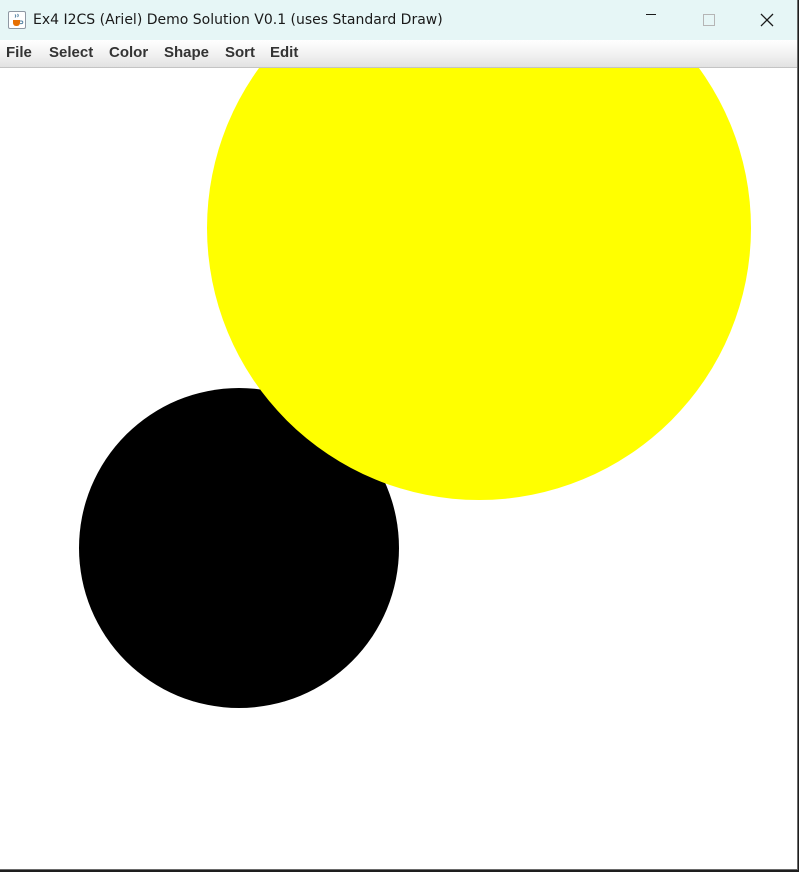  What do you see at coordinates (128, 53) in the screenshot?
I see `menu-color: Color` at bounding box center [128, 53].